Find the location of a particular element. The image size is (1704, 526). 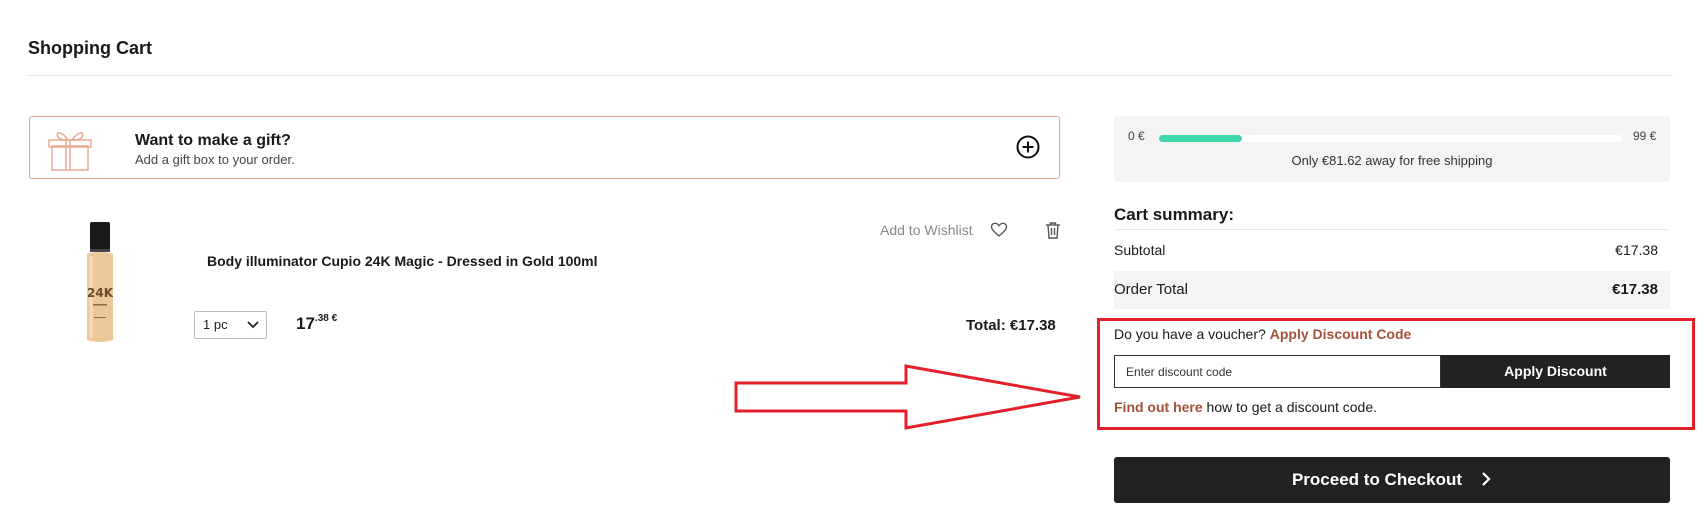

quantity-select: 1 pc is located at coordinates (230, 325).